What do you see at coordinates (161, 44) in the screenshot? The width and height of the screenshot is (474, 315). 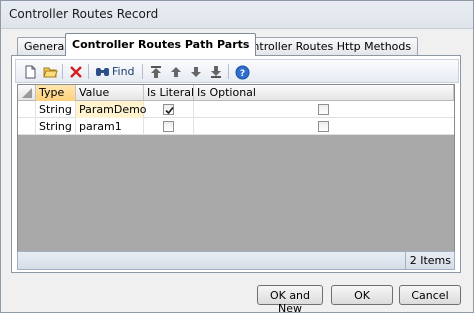 I see `tab-controller-routes-path-parts: Controller Routes Path Parts` at bounding box center [161, 44].